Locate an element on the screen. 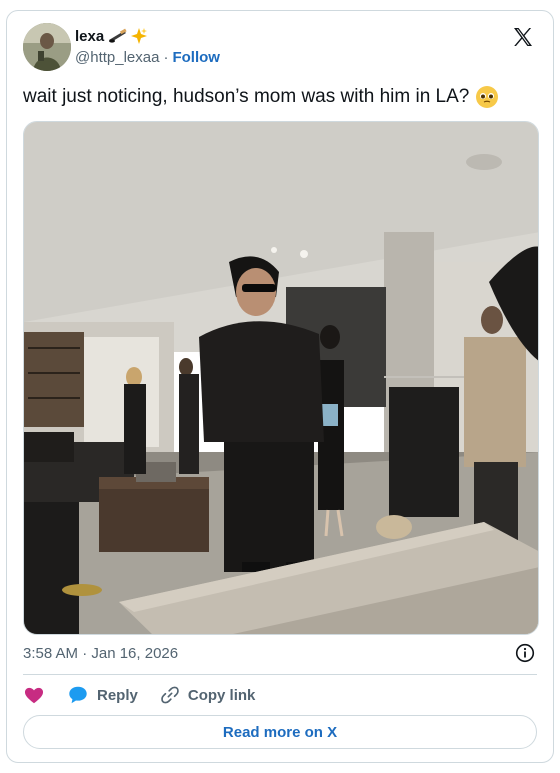 The image size is (560, 773). like-button is located at coordinates (34, 695).